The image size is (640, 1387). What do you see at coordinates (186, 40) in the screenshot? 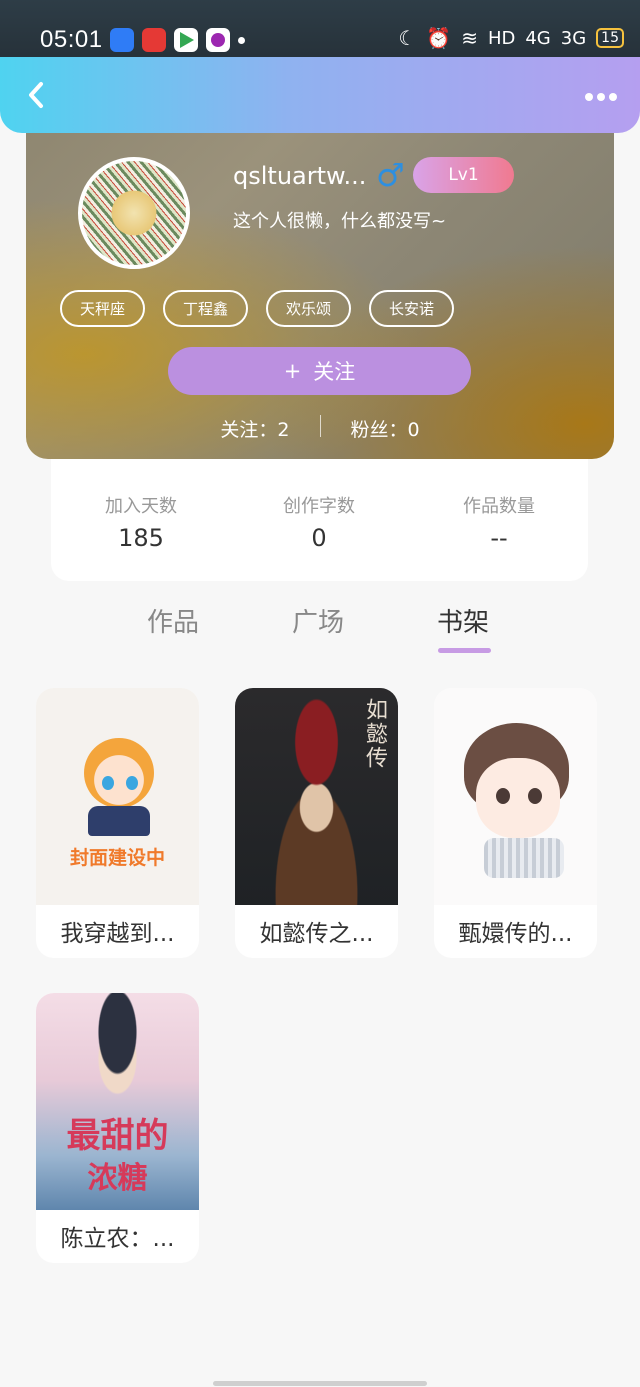
I see `play-store-icon` at bounding box center [186, 40].